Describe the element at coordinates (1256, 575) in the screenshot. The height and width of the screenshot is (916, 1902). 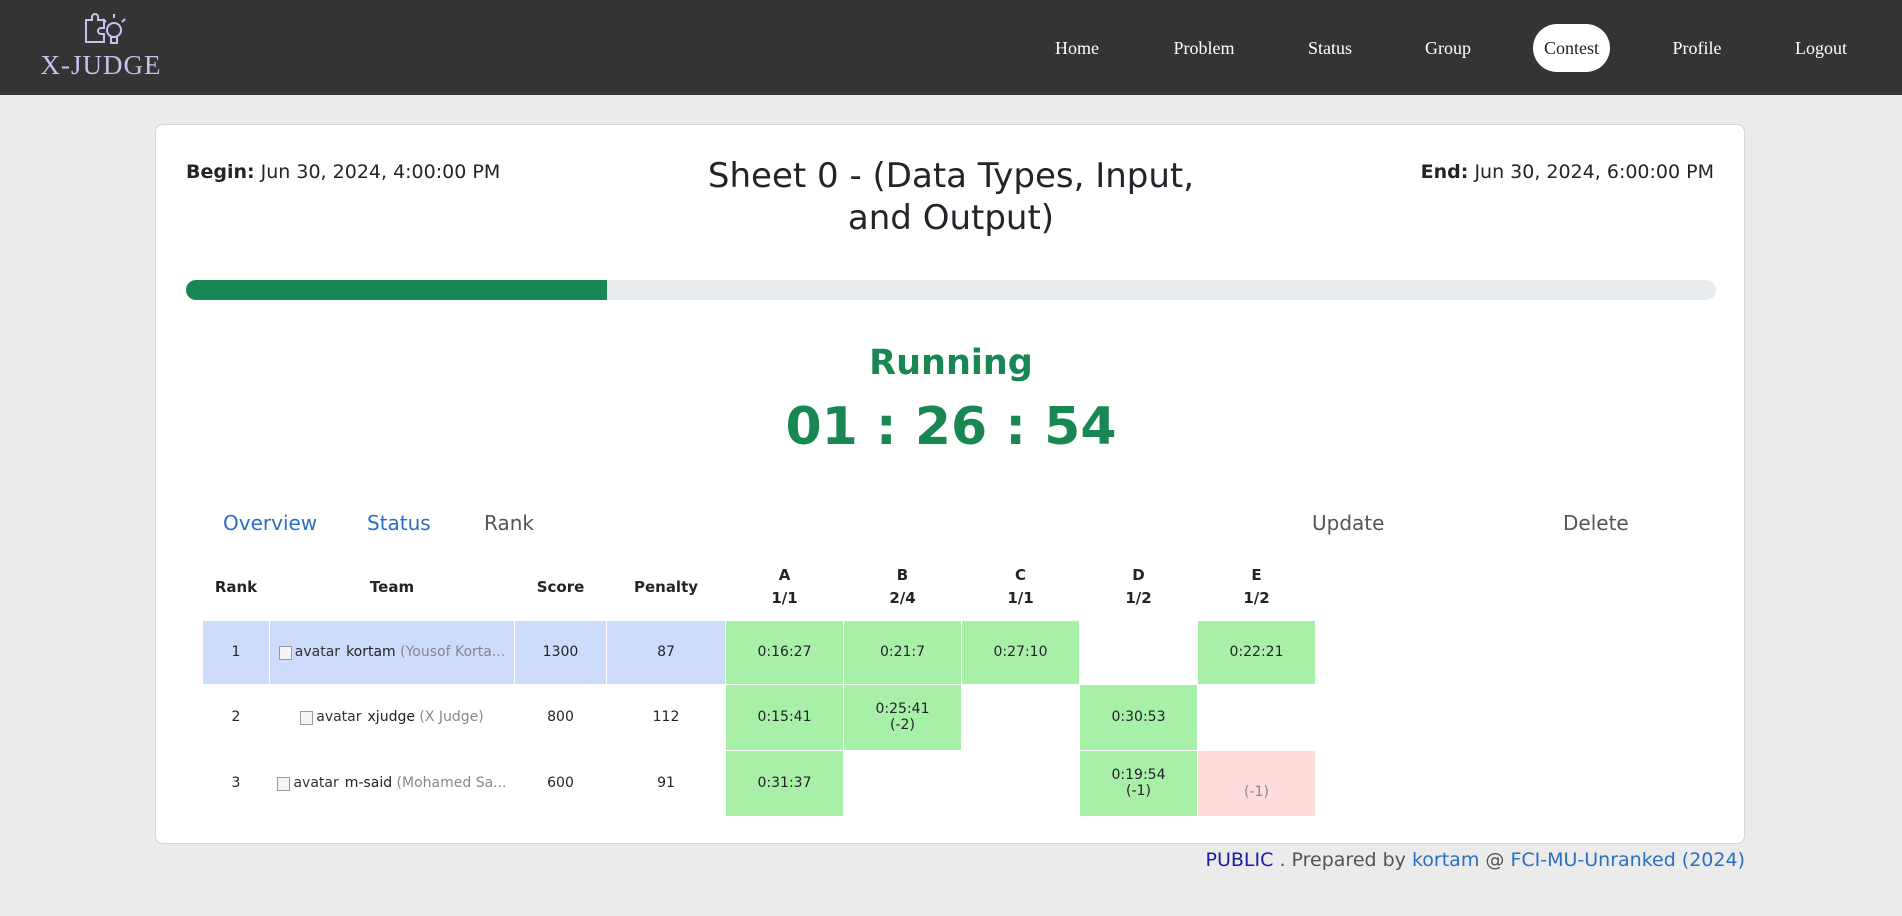
I see `problem-letter: E` at that location.